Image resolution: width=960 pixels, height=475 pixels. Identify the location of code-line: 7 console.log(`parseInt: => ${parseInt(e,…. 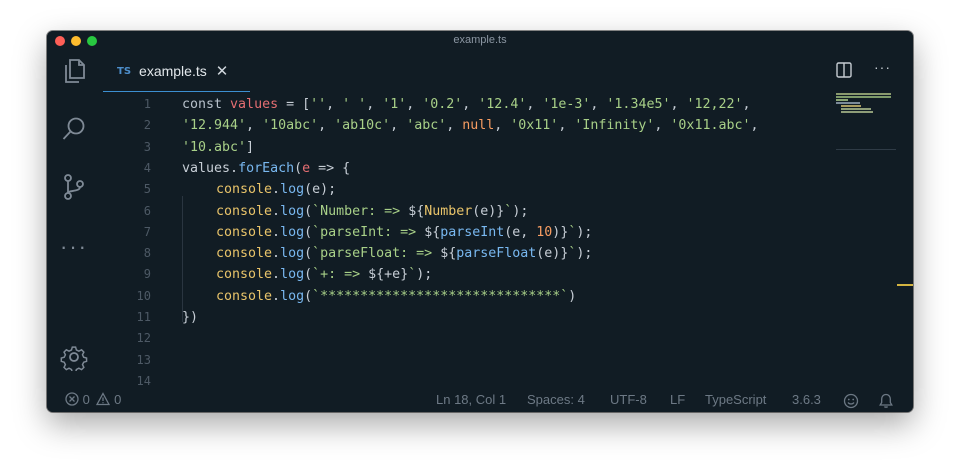
(491, 232).